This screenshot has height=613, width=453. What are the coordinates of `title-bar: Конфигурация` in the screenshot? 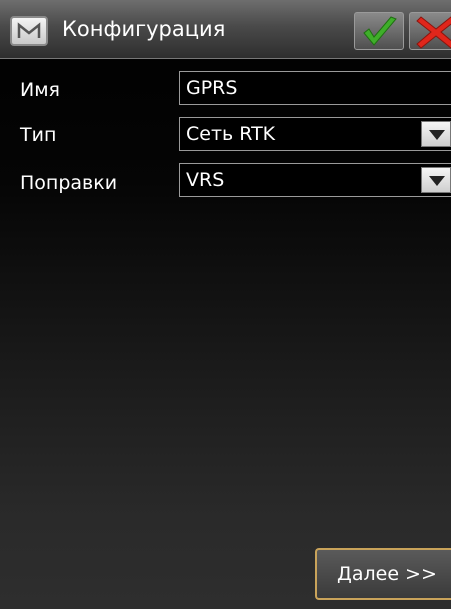 It's located at (225, 29).